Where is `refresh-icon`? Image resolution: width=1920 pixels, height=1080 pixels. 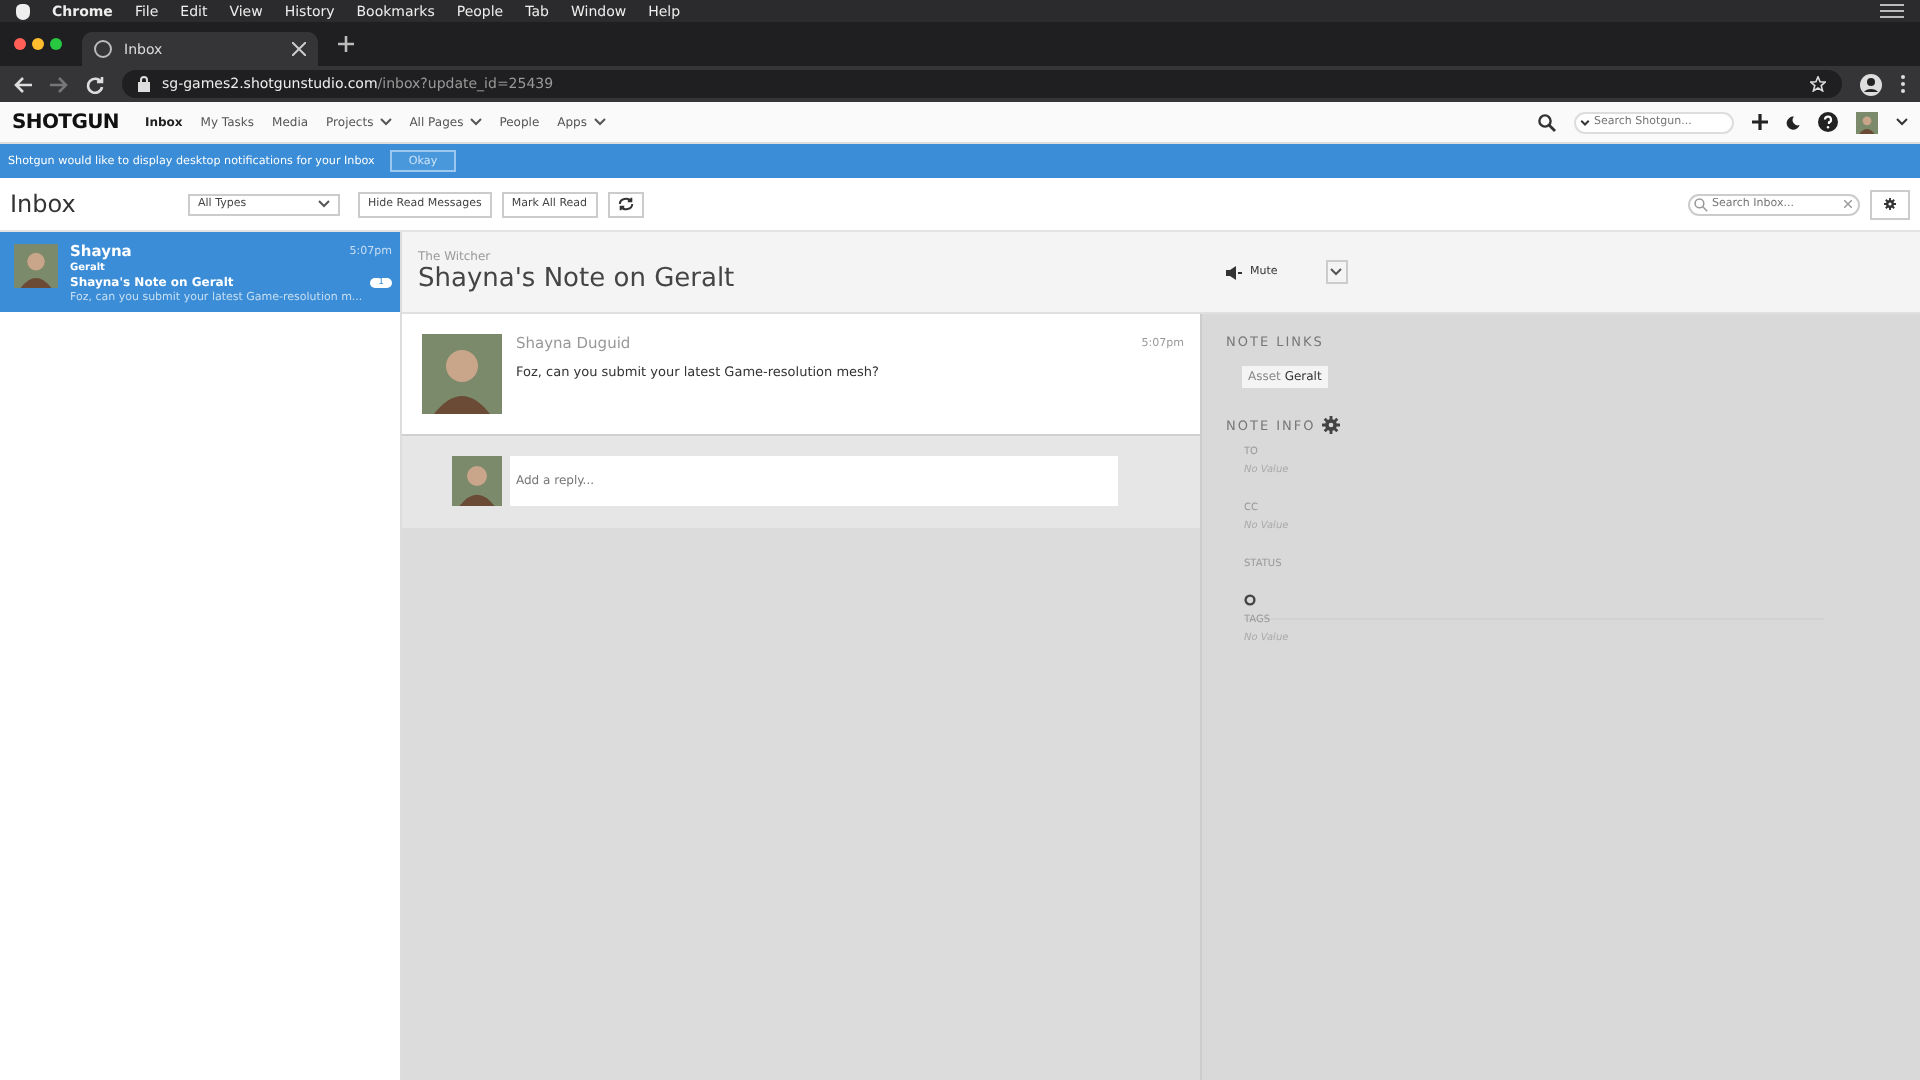 refresh-icon is located at coordinates (625, 204).